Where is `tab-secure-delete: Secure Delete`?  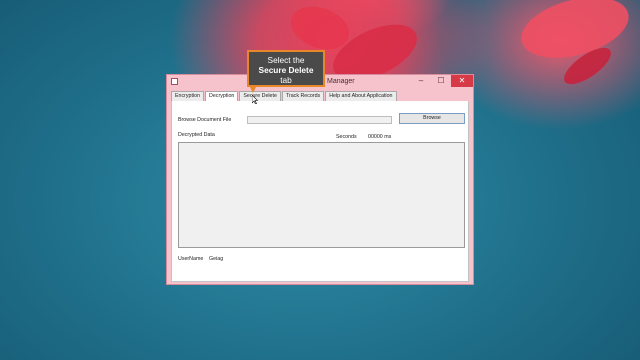
tab-secure-delete: Secure Delete is located at coordinates (260, 96).